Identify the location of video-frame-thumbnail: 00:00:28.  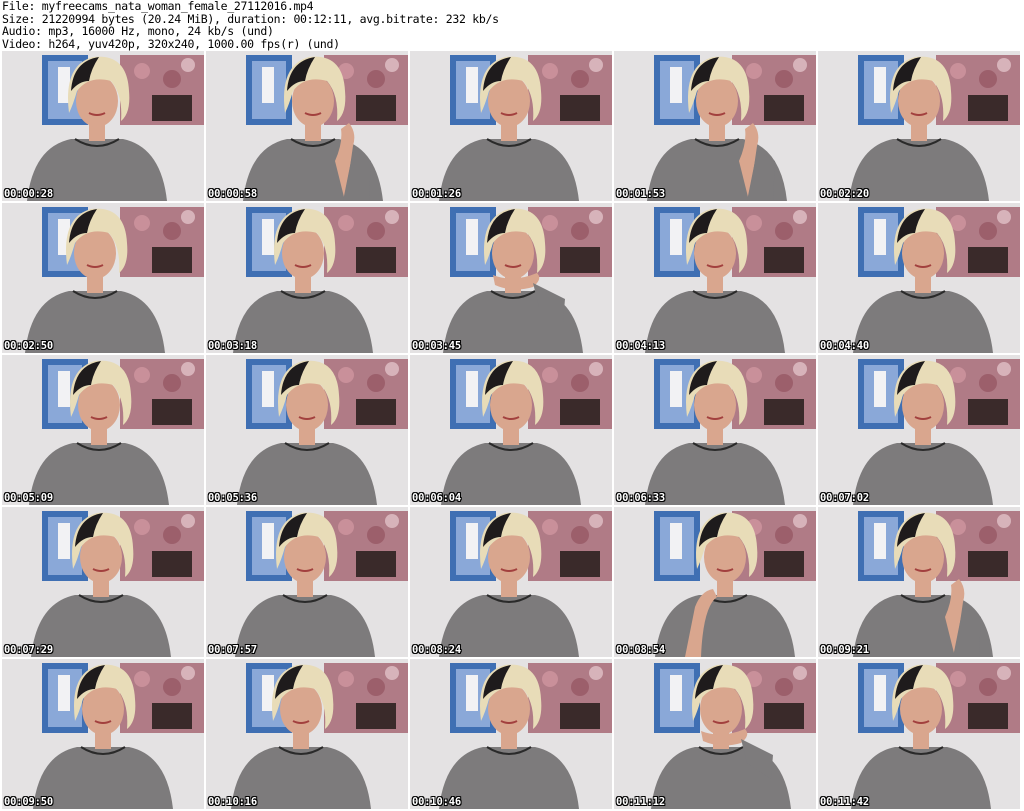
(103, 126).